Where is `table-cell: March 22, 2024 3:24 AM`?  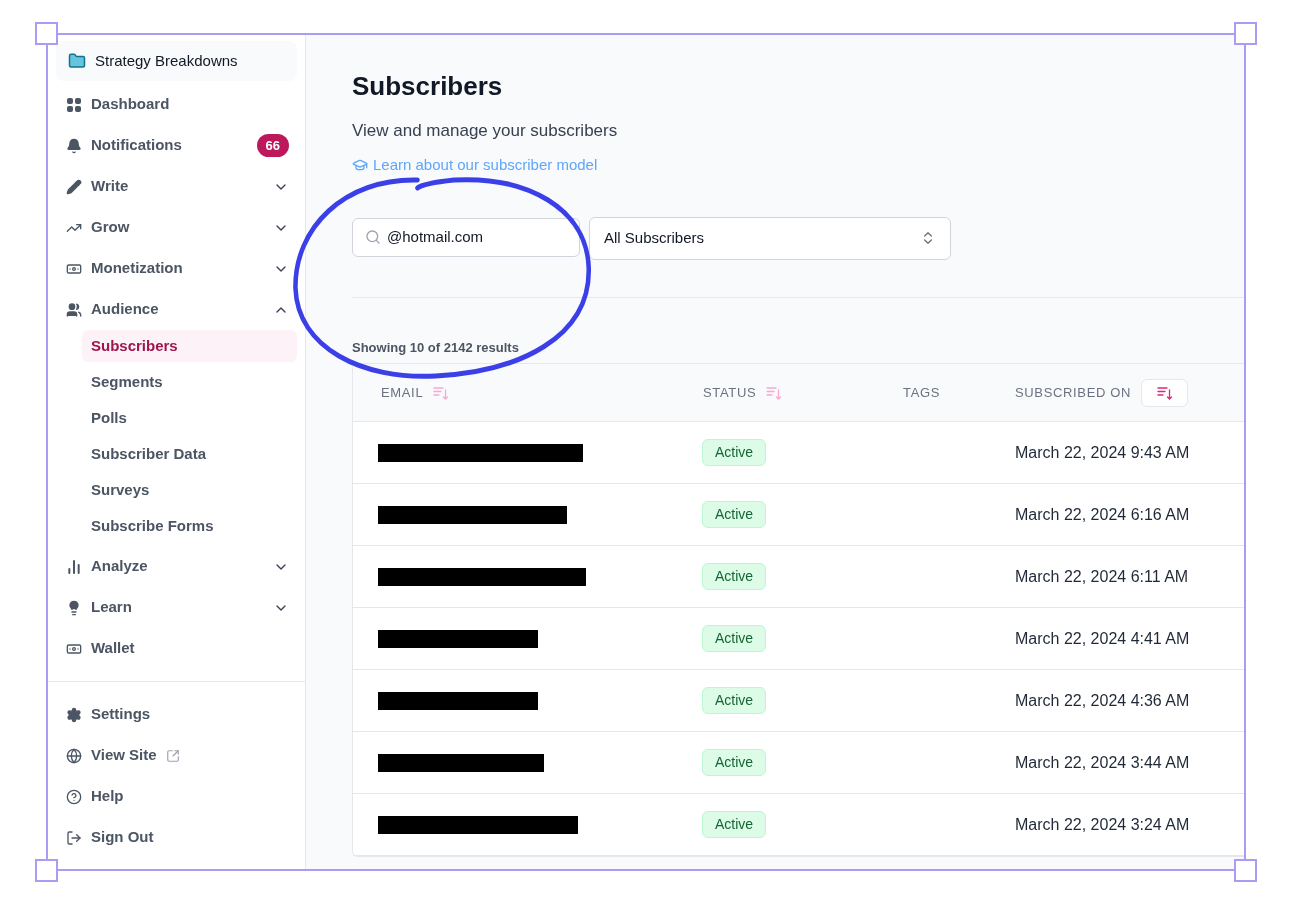
table-cell: March 22, 2024 3:24 AM is located at coordinates (1102, 824).